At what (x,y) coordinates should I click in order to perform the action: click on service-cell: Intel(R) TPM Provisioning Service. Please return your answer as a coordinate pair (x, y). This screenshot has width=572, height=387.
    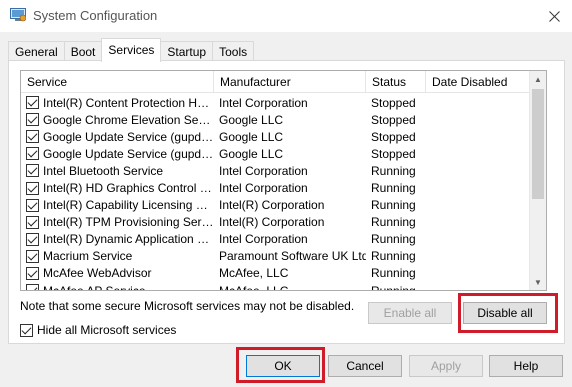
    Looking at the image, I should click on (117, 222).